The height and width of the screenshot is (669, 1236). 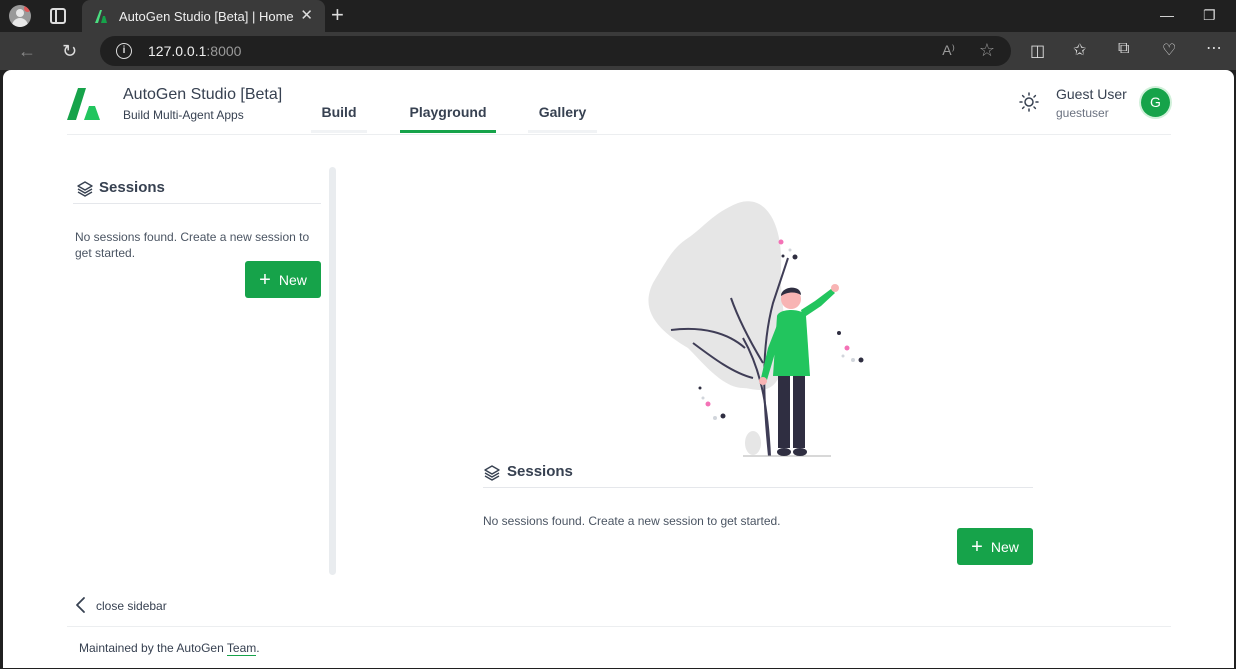 What do you see at coordinates (339, 118) in the screenshot?
I see `tab-build: Build` at bounding box center [339, 118].